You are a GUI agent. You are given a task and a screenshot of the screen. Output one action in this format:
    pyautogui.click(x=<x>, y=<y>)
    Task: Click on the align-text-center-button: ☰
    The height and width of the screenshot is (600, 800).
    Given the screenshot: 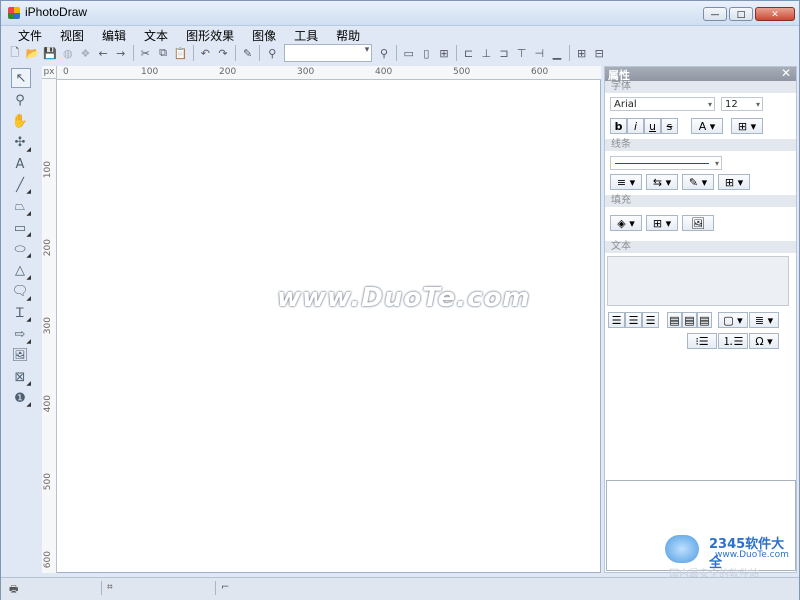 What is the action you would take?
    pyautogui.click(x=633, y=320)
    